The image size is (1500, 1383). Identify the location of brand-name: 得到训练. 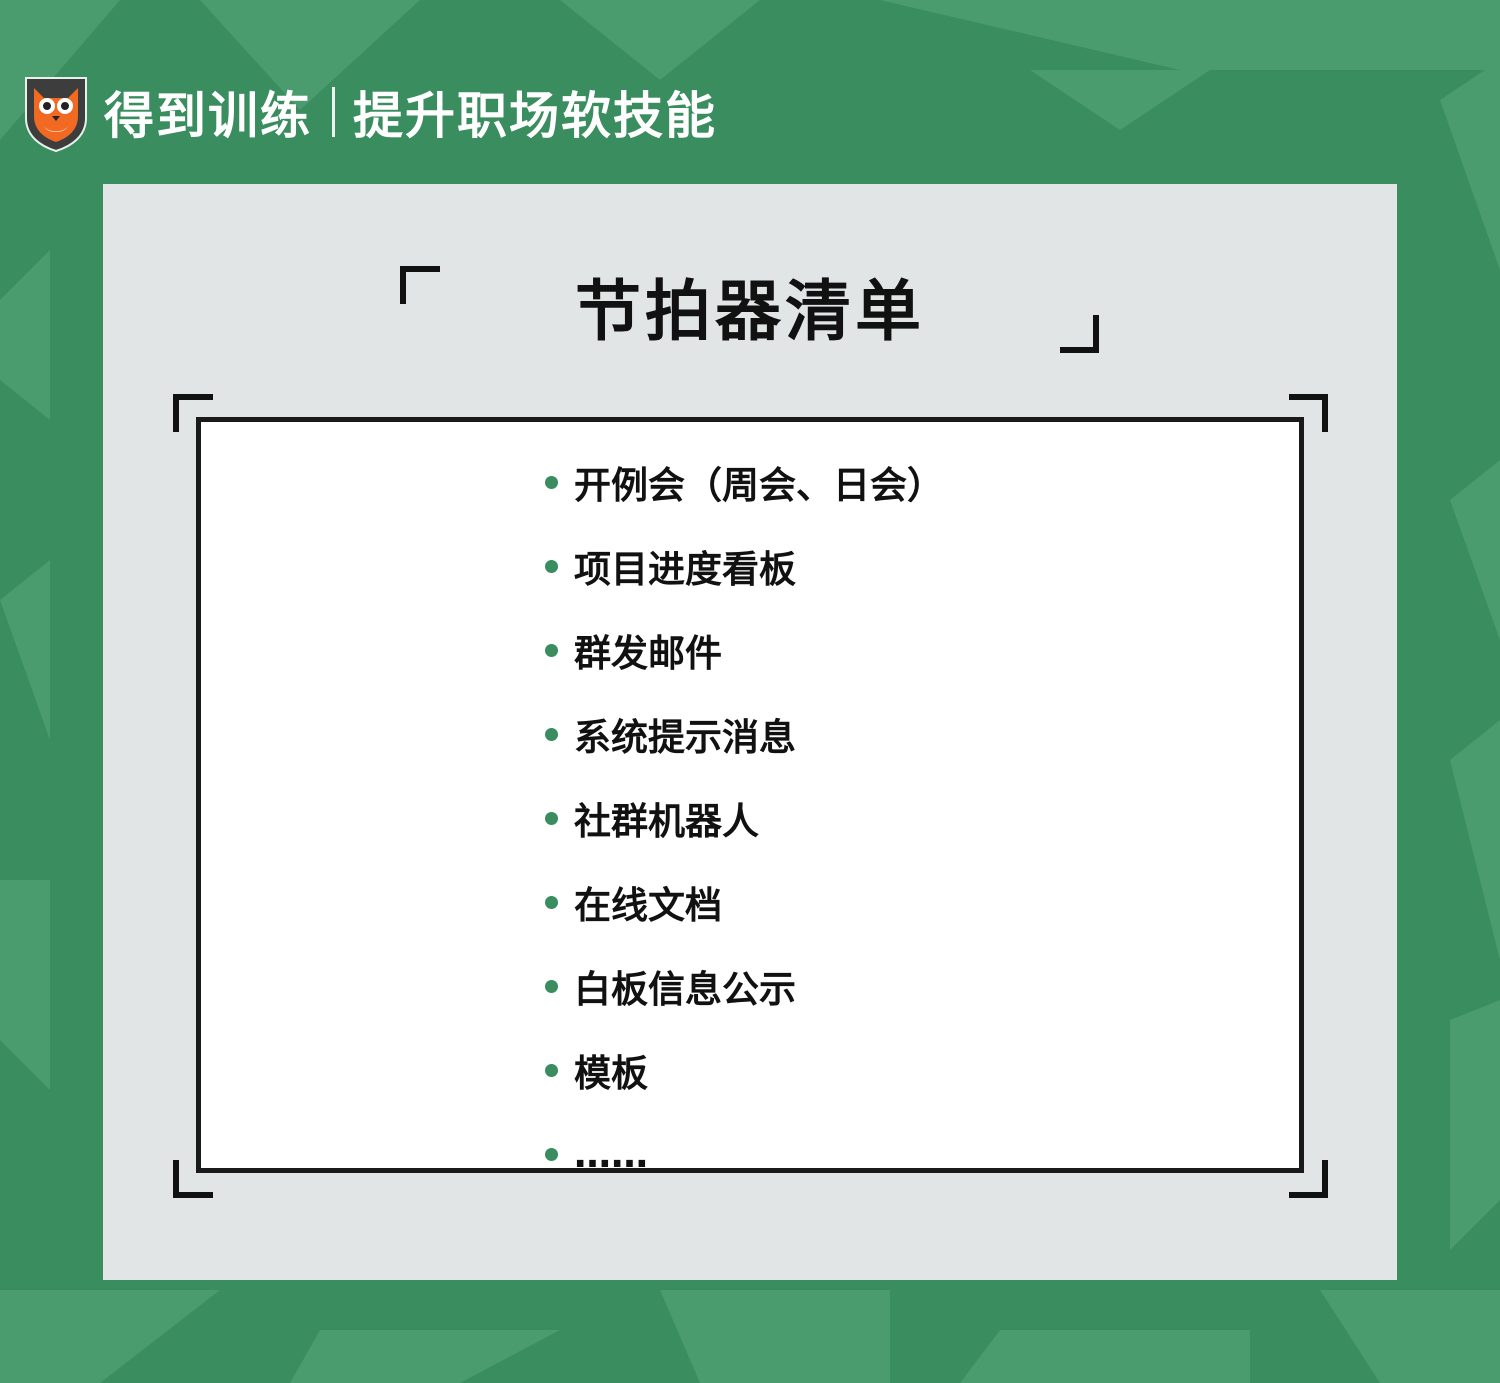
(208, 116).